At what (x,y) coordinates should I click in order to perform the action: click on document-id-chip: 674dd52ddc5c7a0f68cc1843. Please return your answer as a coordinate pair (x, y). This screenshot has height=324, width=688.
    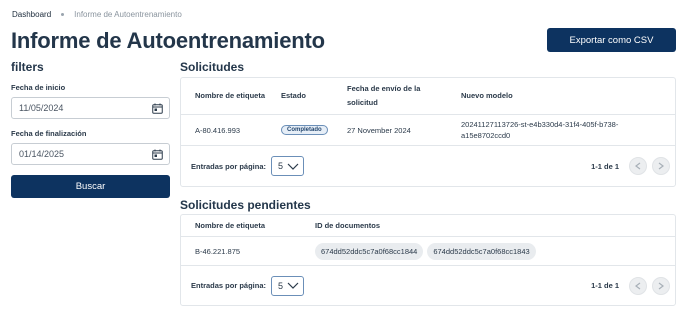
    Looking at the image, I should click on (481, 251).